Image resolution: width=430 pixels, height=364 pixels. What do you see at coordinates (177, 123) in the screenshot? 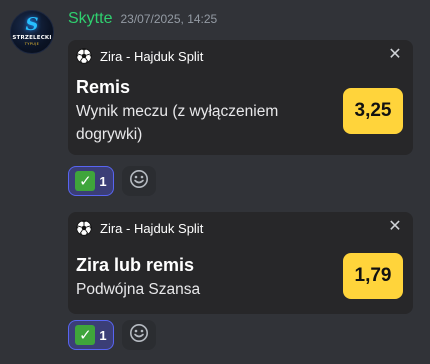
I see `bet-market: Wynik meczu (z wyłączeniem dogrywki)` at bounding box center [177, 123].